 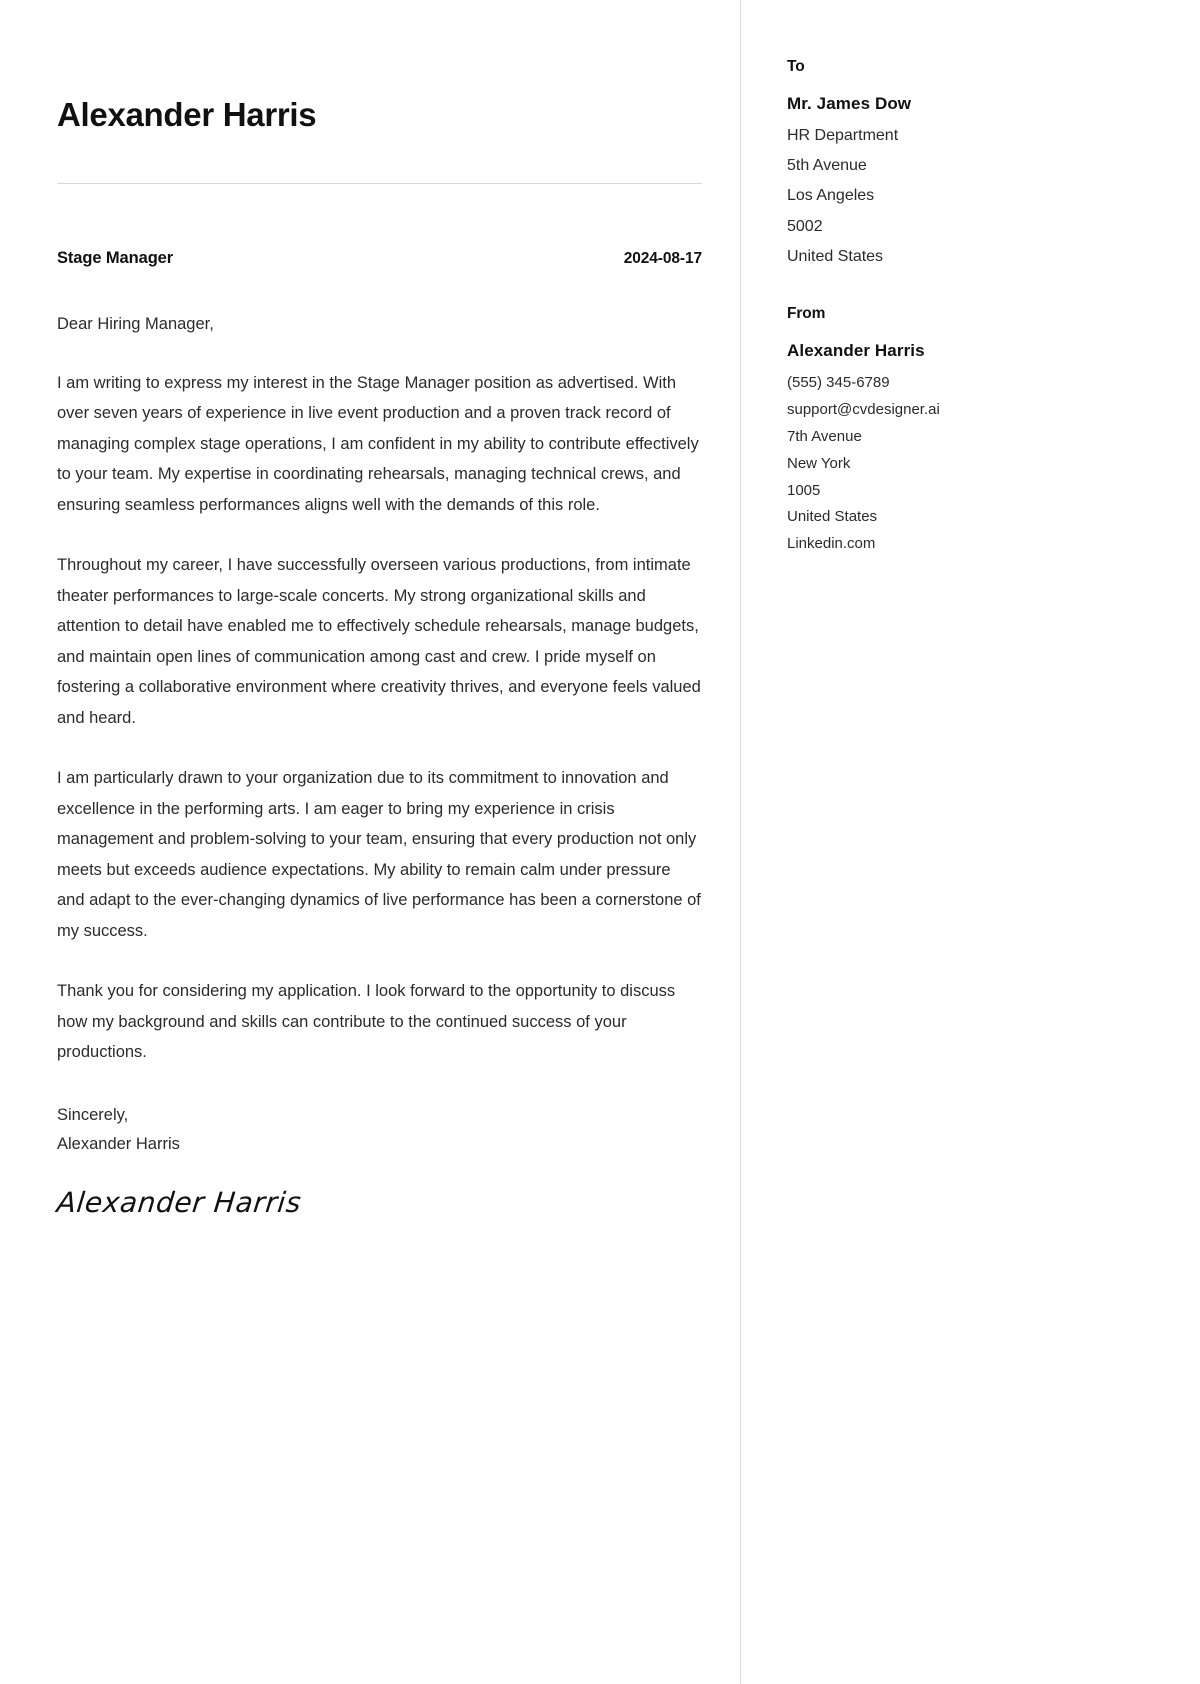 I want to click on sender-heading: From, so click(x=806, y=314).